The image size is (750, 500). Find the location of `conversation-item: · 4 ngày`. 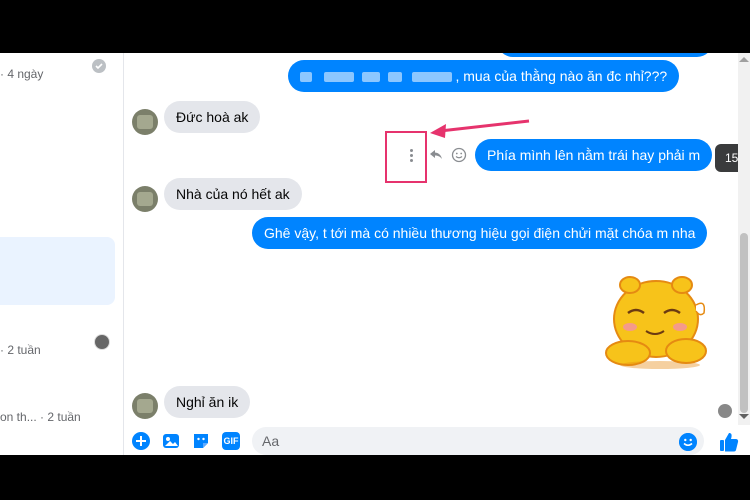

conversation-item: · 4 ngày is located at coordinates (21, 74).